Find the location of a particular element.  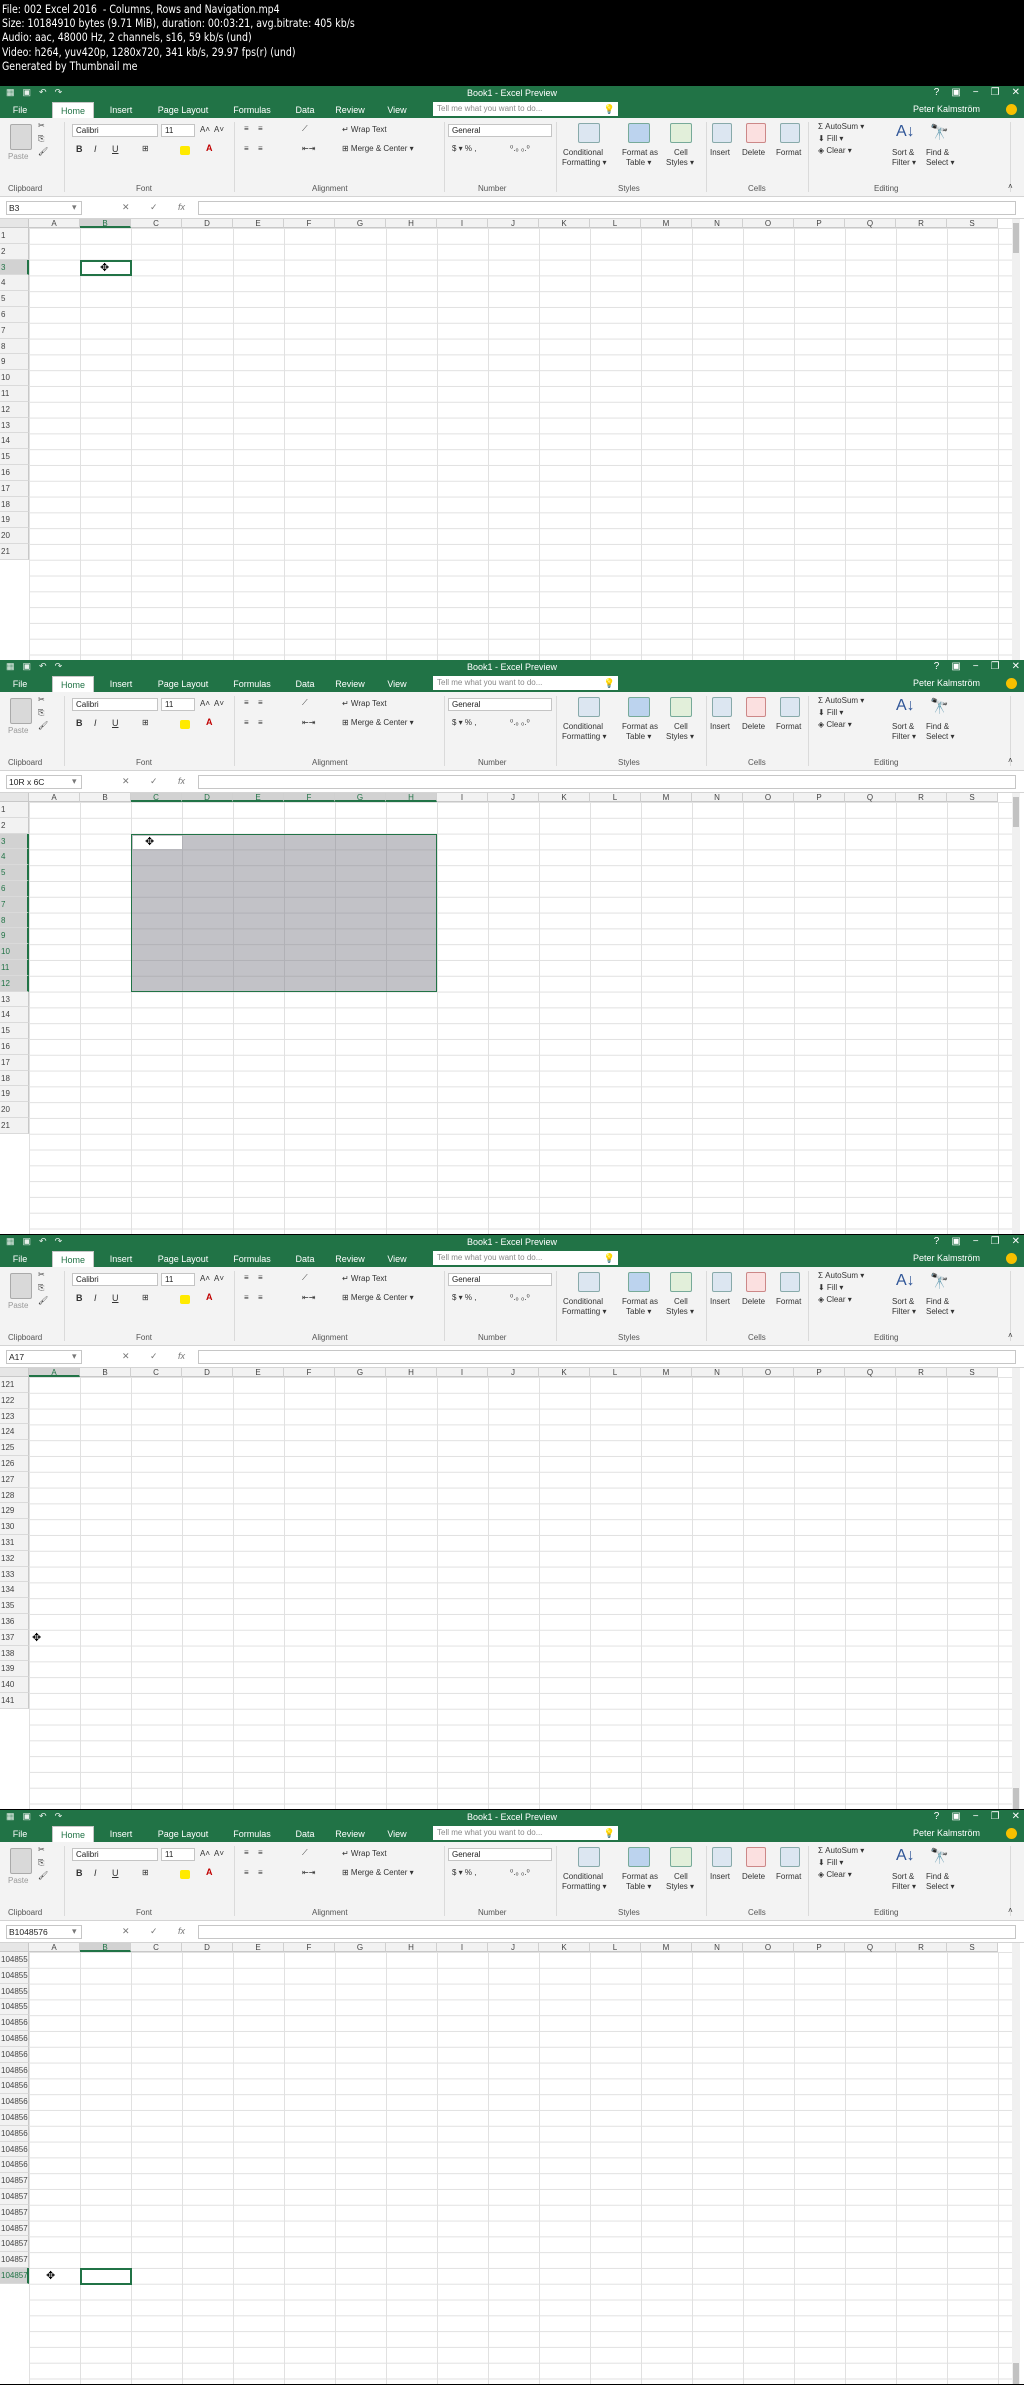

collapse-ribbon-icon: ˄ is located at coordinates (1010, 186).